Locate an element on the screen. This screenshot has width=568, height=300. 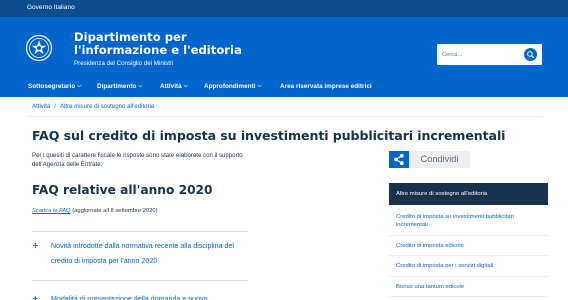
nav-item-dipartimento: Dipartimento ⌵ is located at coordinates (120, 88).